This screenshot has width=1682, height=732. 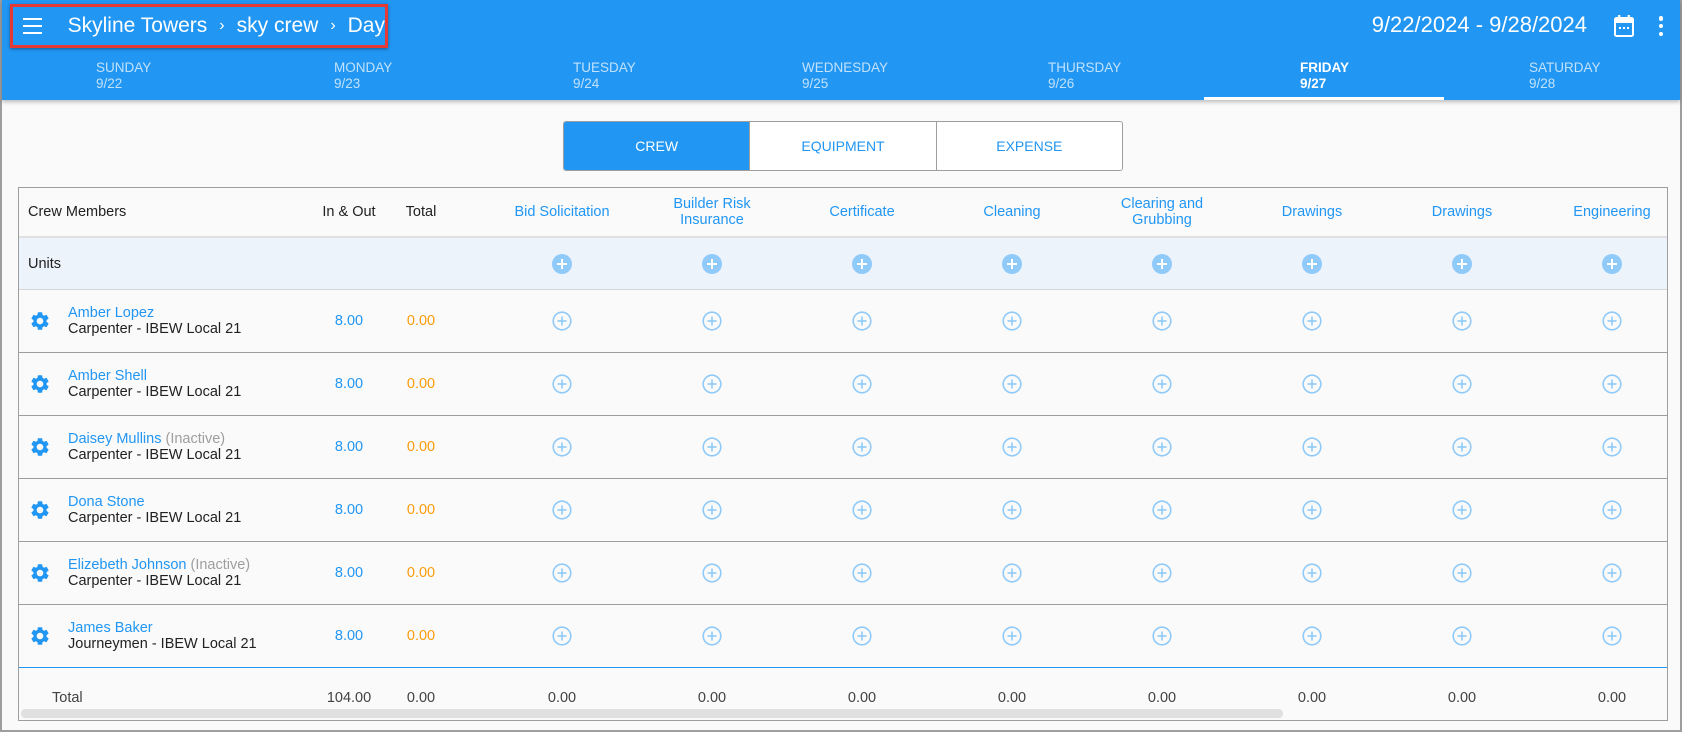 I want to click on date-range: 9/22/2024 - 9/28/2024, so click(x=1479, y=25).